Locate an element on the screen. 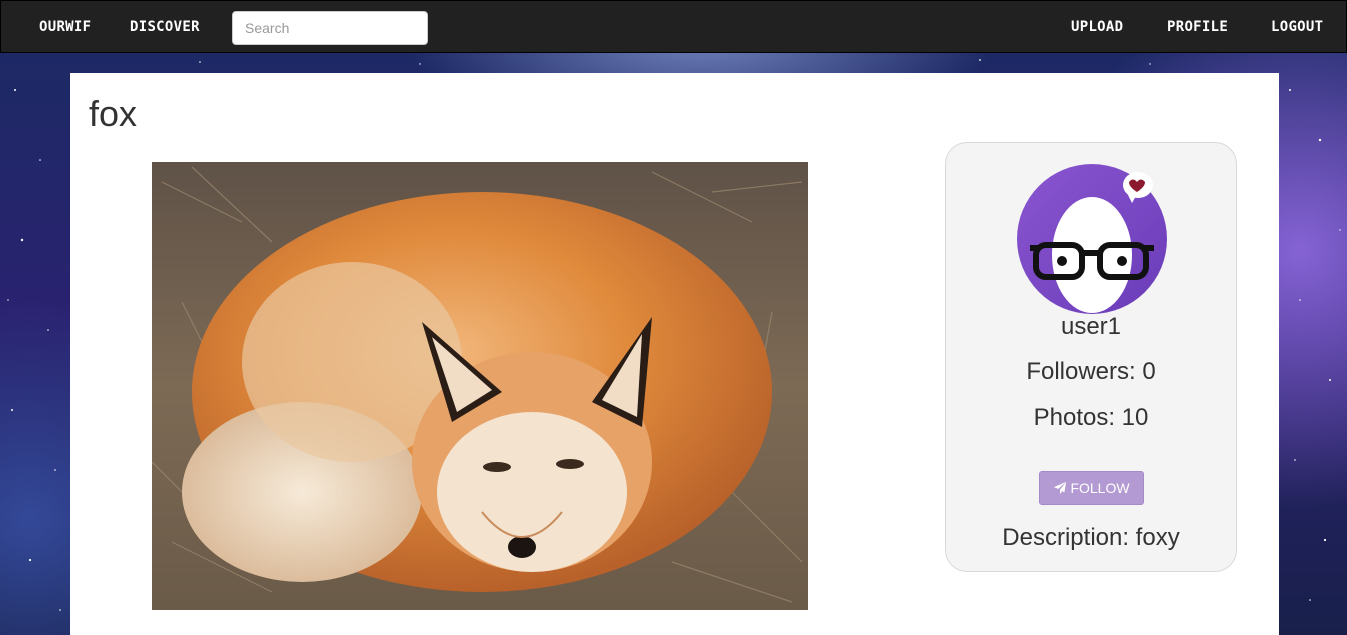 Image resolution: width=1347 pixels, height=635 pixels. brand-link: OURWIF is located at coordinates (65, 27).